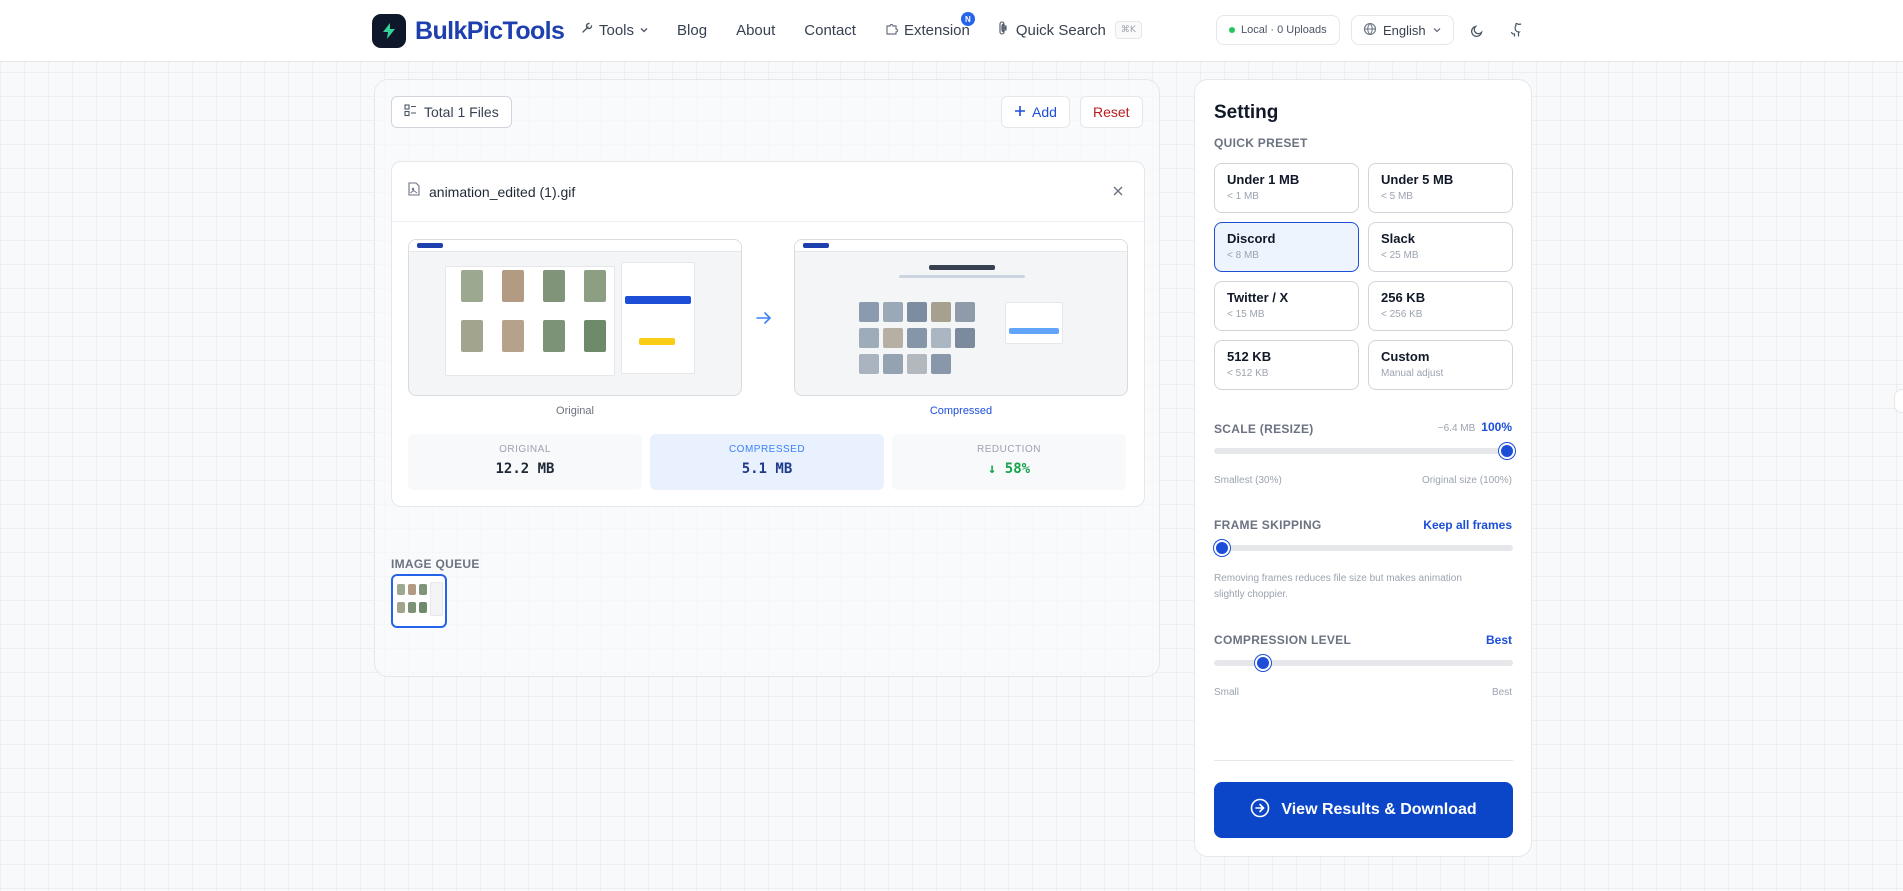 The image size is (1903, 891). What do you see at coordinates (1243, 196) in the screenshot?
I see `preset-sub: < 1 MB` at bounding box center [1243, 196].